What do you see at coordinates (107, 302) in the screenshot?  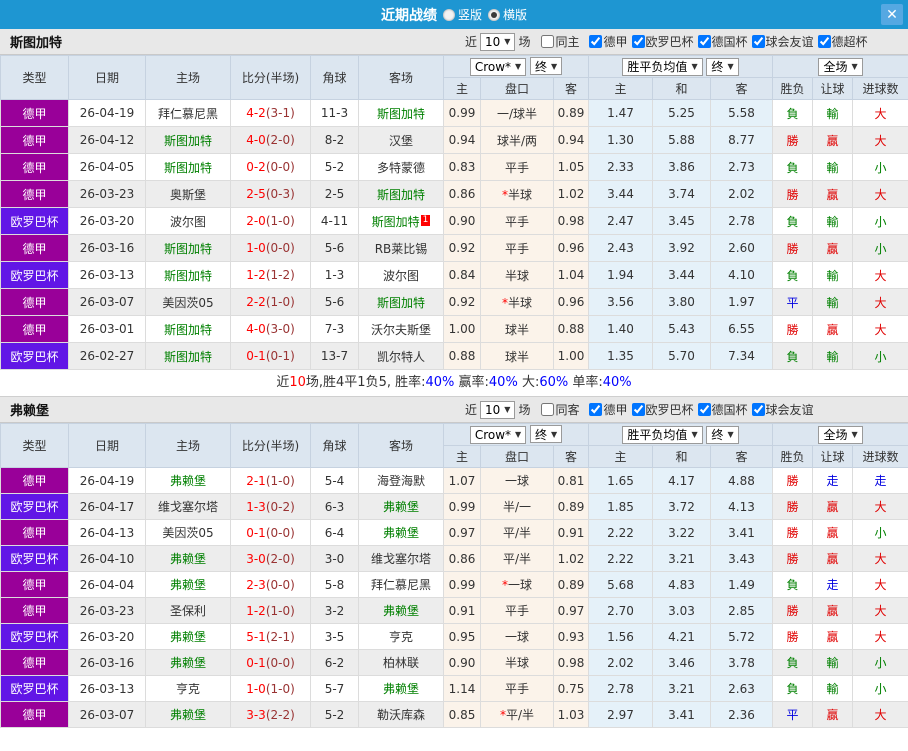 I see `match-date: 26-03-07` at bounding box center [107, 302].